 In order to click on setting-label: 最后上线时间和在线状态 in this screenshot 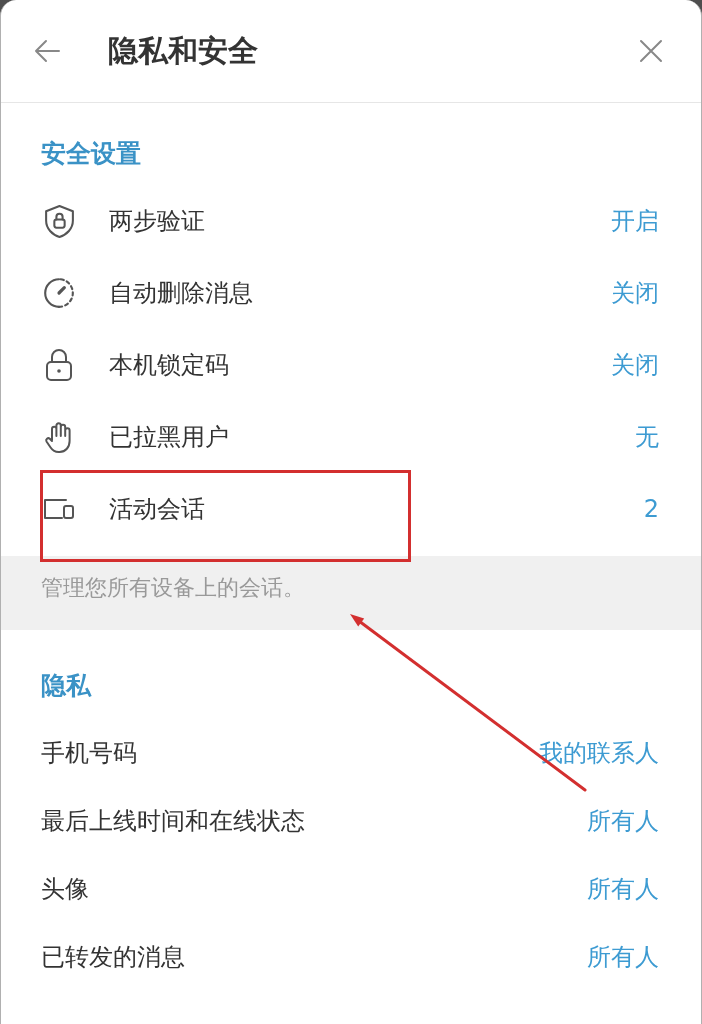, I will do `click(173, 821)`.